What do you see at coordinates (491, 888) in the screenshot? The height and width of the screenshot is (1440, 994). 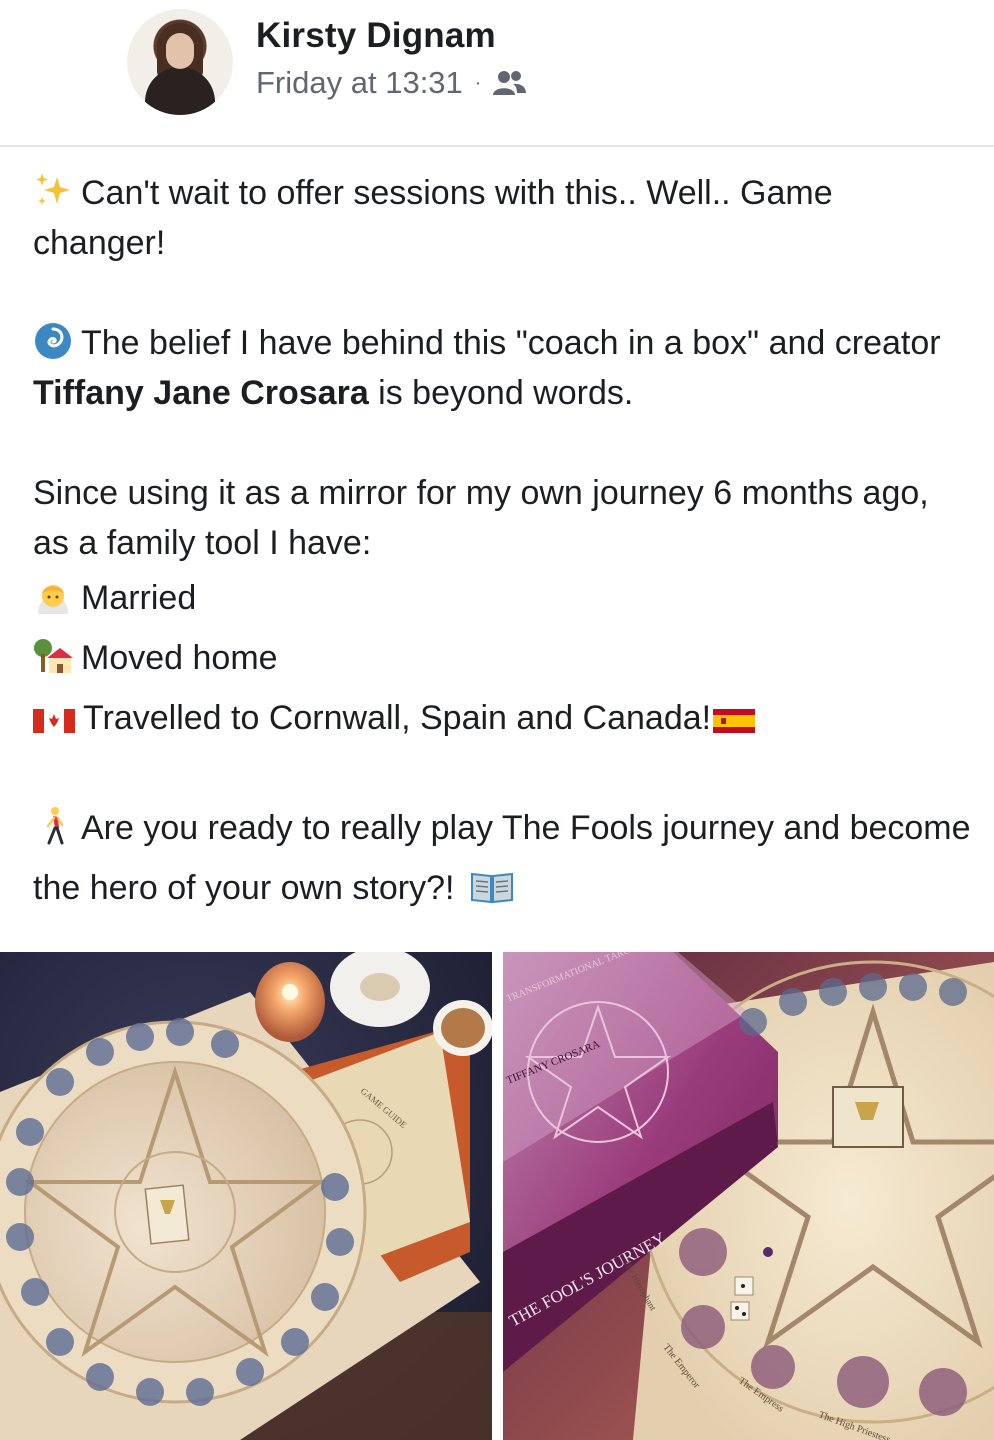 I see `open-book-icon` at bounding box center [491, 888].